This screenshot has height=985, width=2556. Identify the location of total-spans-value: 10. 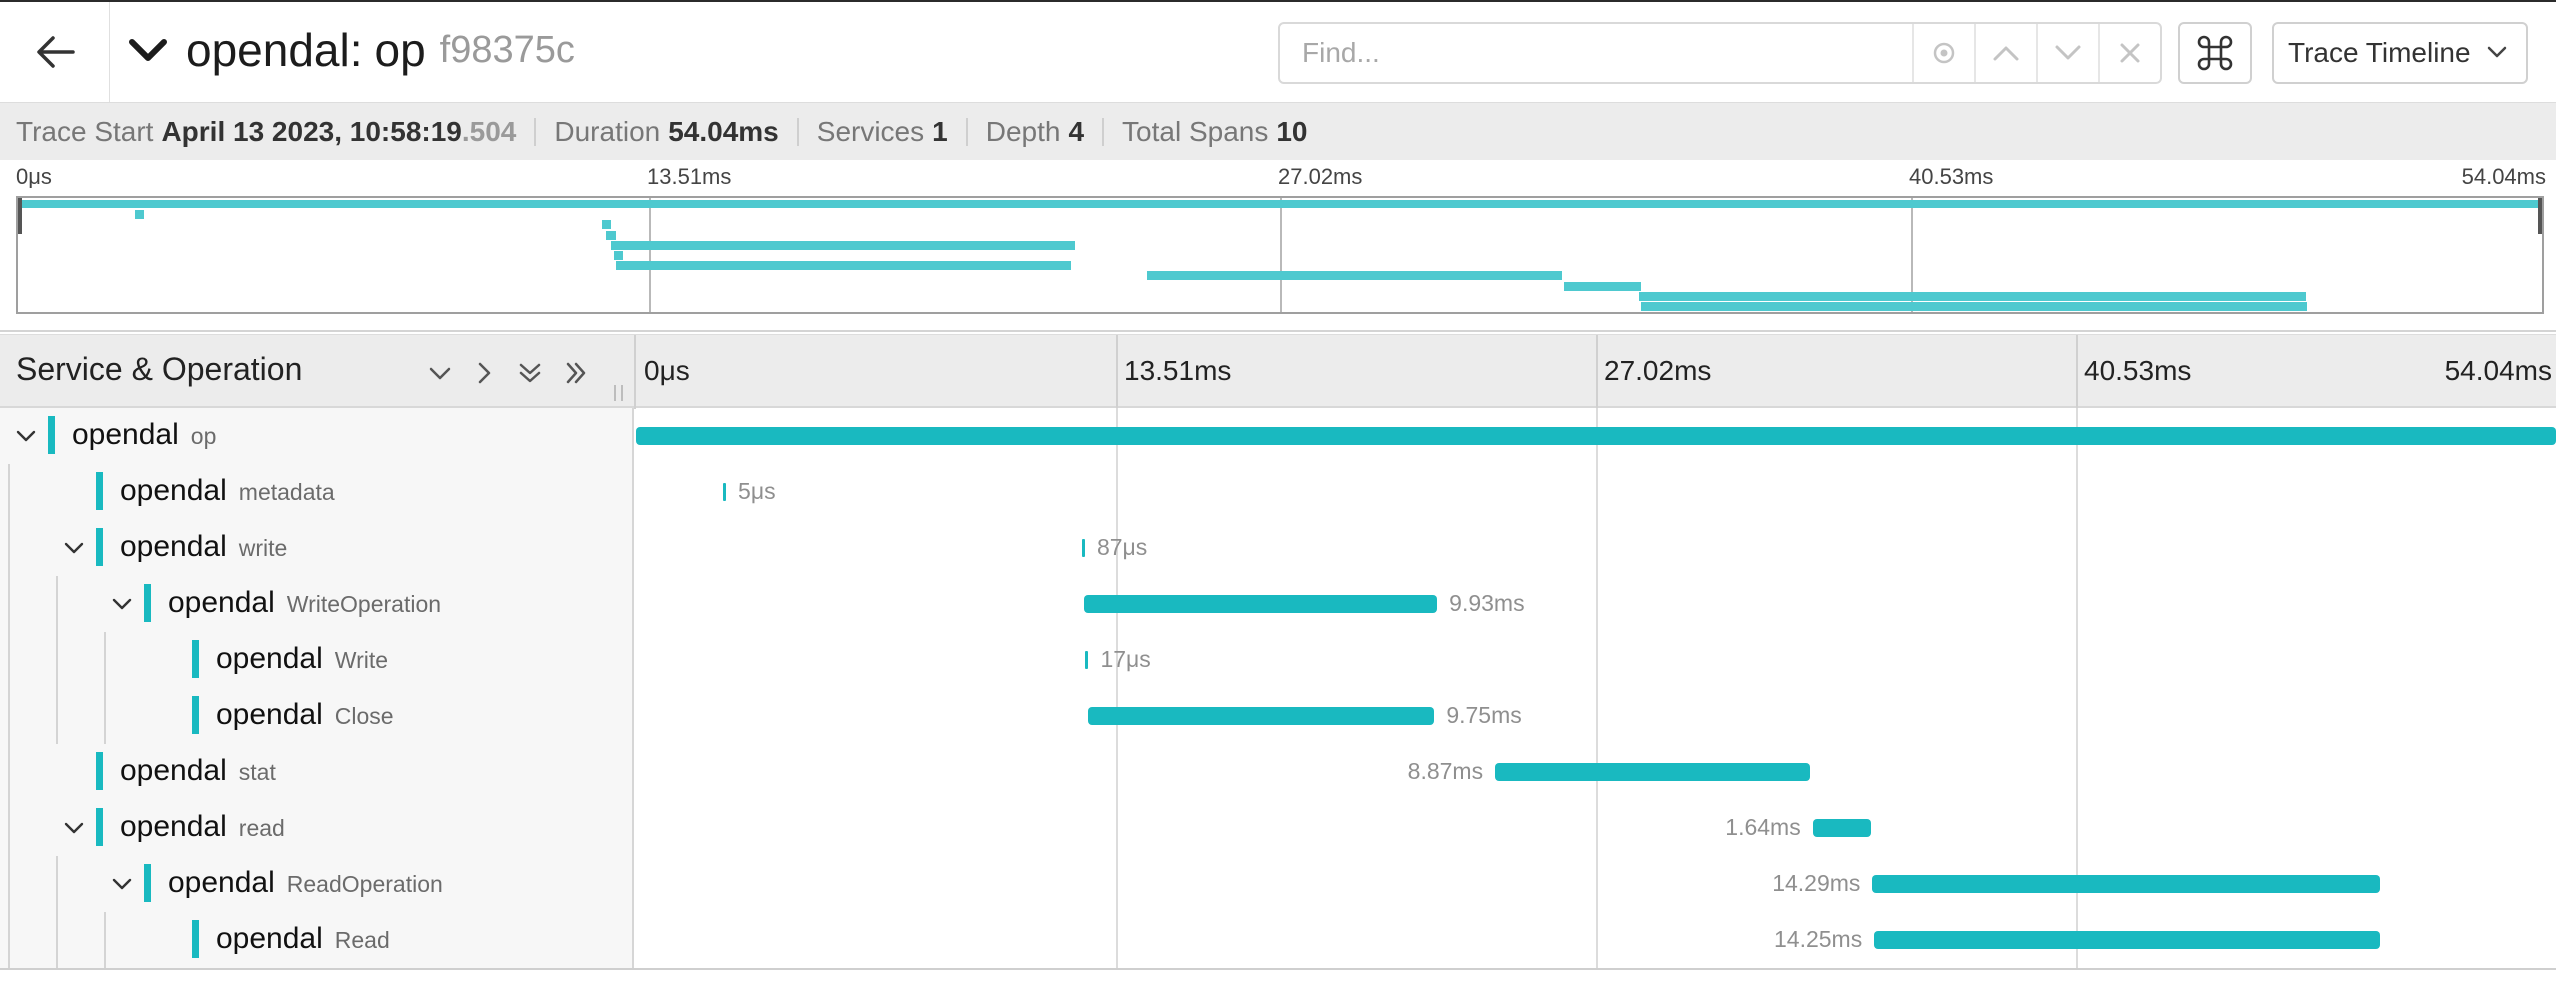
(1292, 131).